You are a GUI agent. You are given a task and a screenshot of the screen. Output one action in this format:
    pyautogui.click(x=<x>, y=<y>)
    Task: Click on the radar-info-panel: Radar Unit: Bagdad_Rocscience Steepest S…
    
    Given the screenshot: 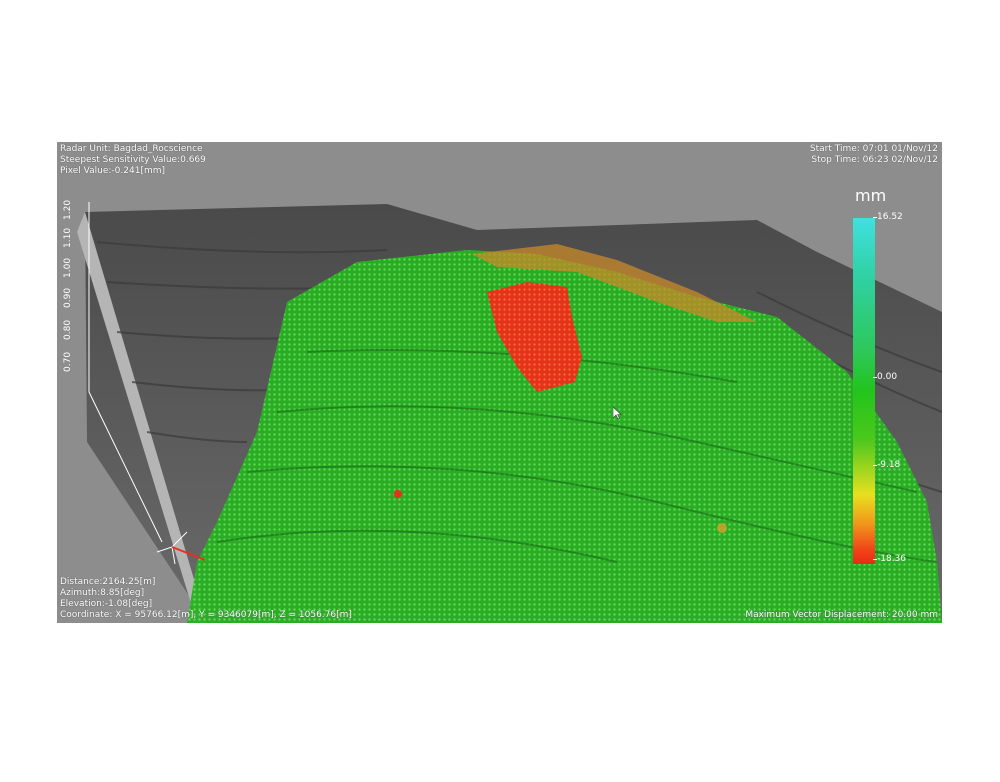 What is the action you would take?
    pyautogui.click(x=133, y=160)
    